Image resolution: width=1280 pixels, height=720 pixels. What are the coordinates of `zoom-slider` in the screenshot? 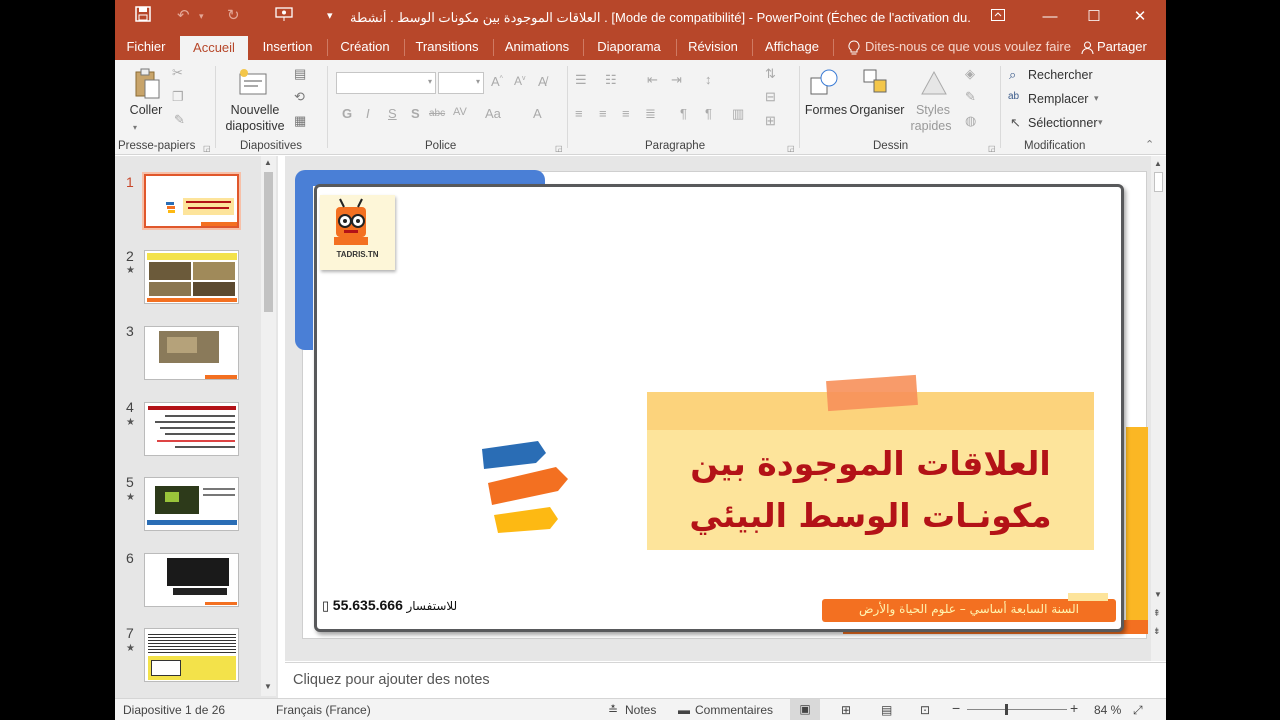 It's located at (1017, 709).